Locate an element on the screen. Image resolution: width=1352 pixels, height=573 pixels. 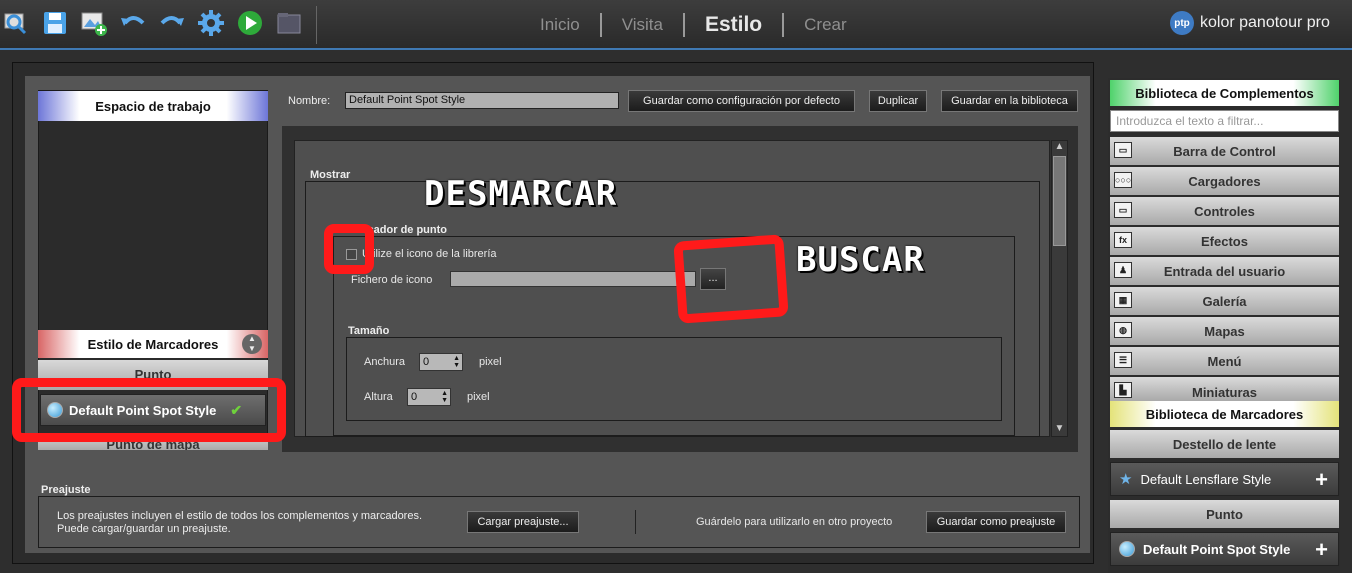
nombre-label: Nombre: is located at coordinates (309, 101).